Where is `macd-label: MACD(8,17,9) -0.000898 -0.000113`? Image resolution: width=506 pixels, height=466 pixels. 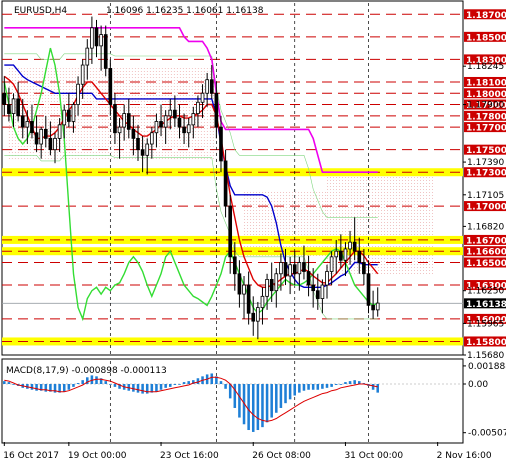
macd-label: MACD(8,17,9) -0.000898 -0.000113 is located at coordinates (86, 371).